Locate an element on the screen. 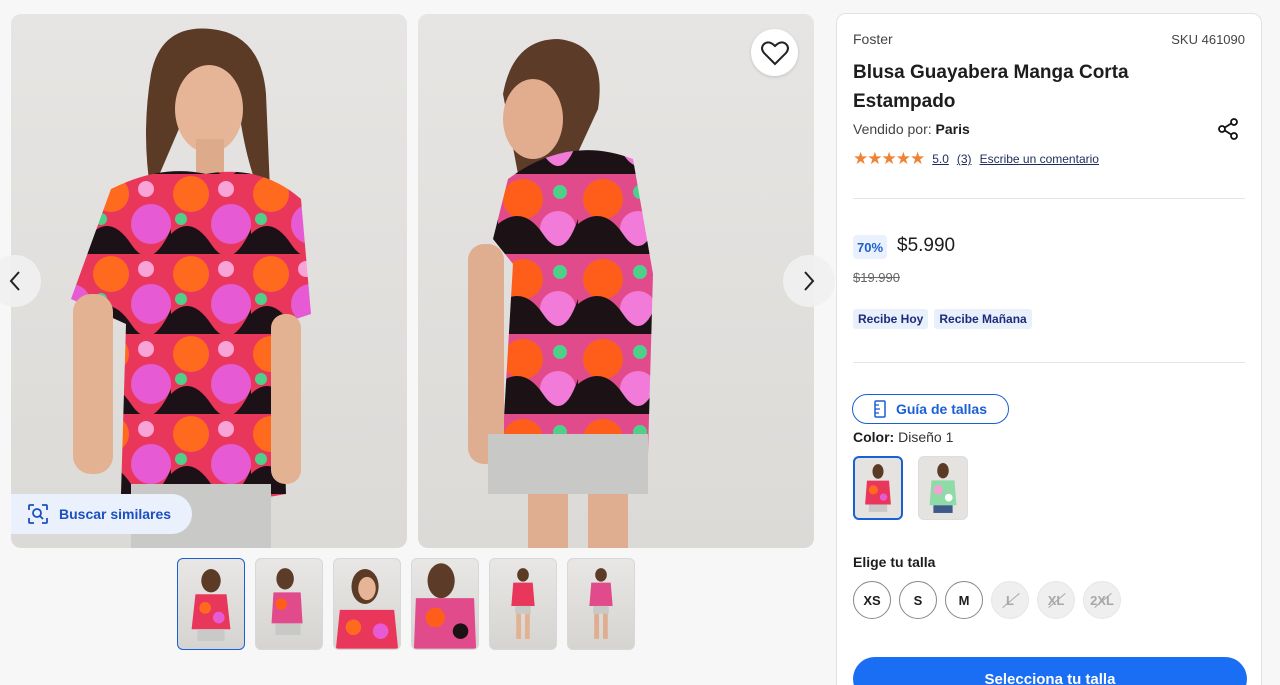  size-s-button: S is located at coordinates (918, 600).